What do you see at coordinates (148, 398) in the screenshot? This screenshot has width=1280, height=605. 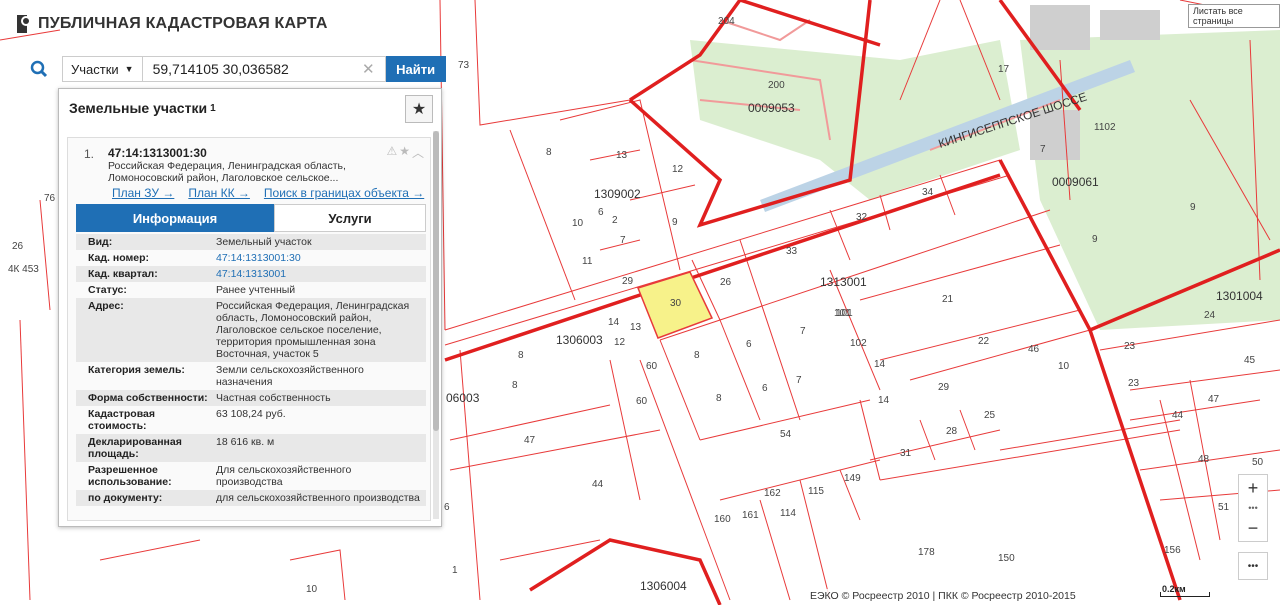 I see `property-key: Форма собственности:` at bounding box center [148, 398].